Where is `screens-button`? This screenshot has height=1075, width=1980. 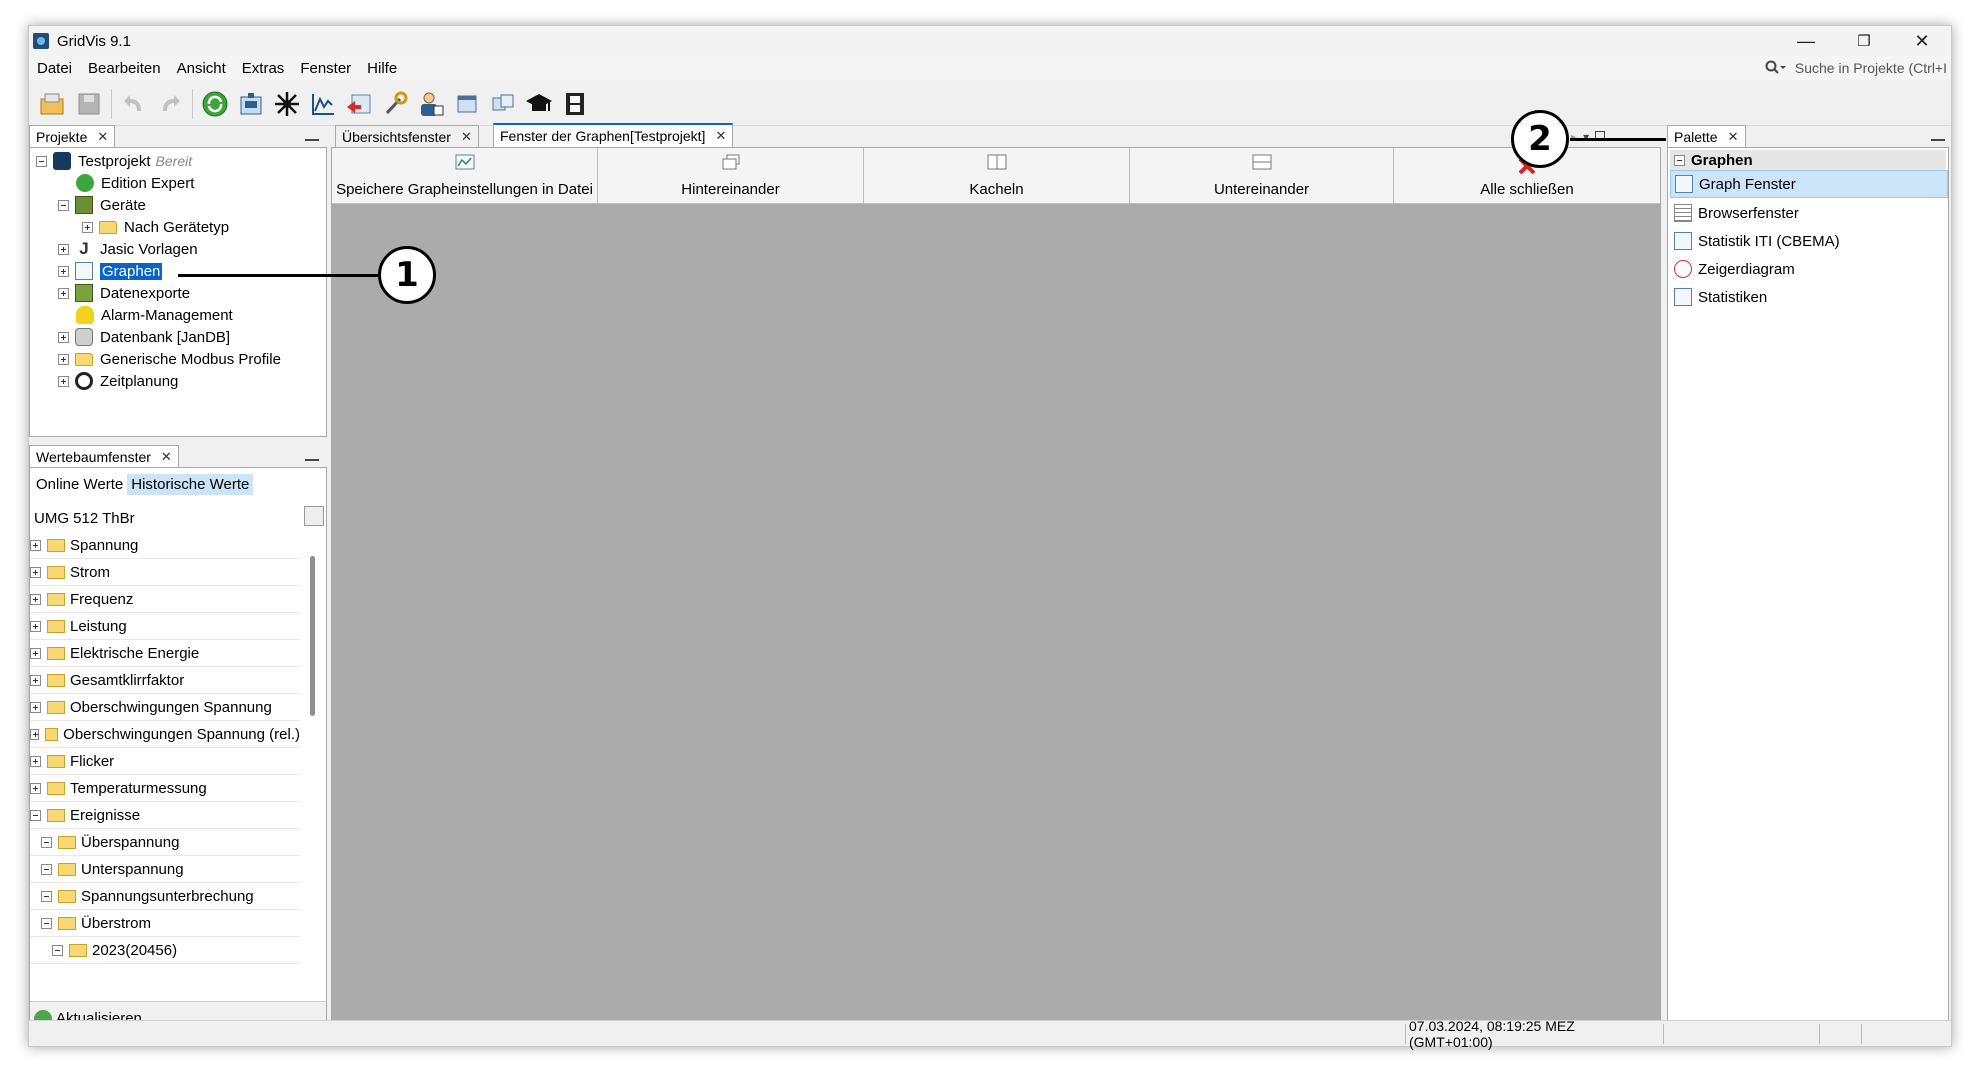 screens-button is located at coordinates (503, 104).